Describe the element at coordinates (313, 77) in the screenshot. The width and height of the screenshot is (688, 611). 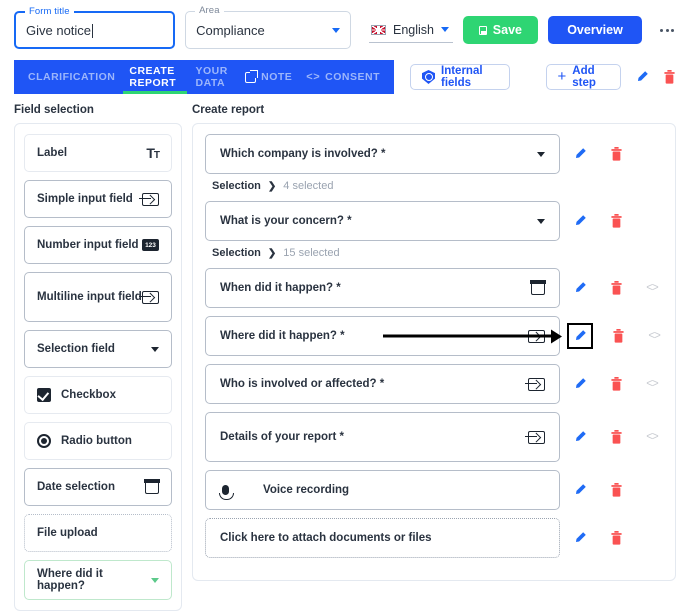
I see `code-icon: <>` at that location.